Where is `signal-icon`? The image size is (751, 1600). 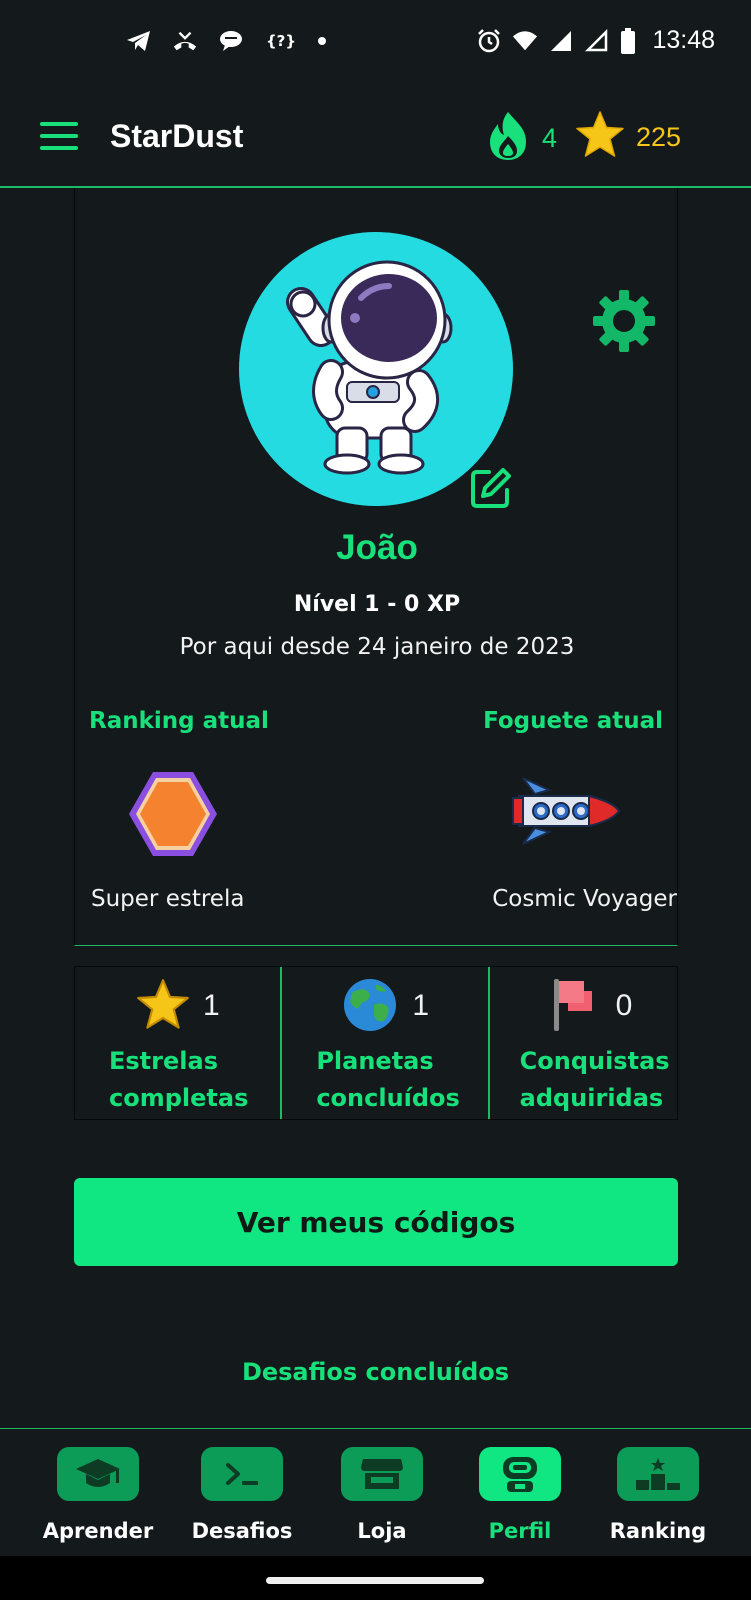 signal-icon is located at coordinates (561, 41).